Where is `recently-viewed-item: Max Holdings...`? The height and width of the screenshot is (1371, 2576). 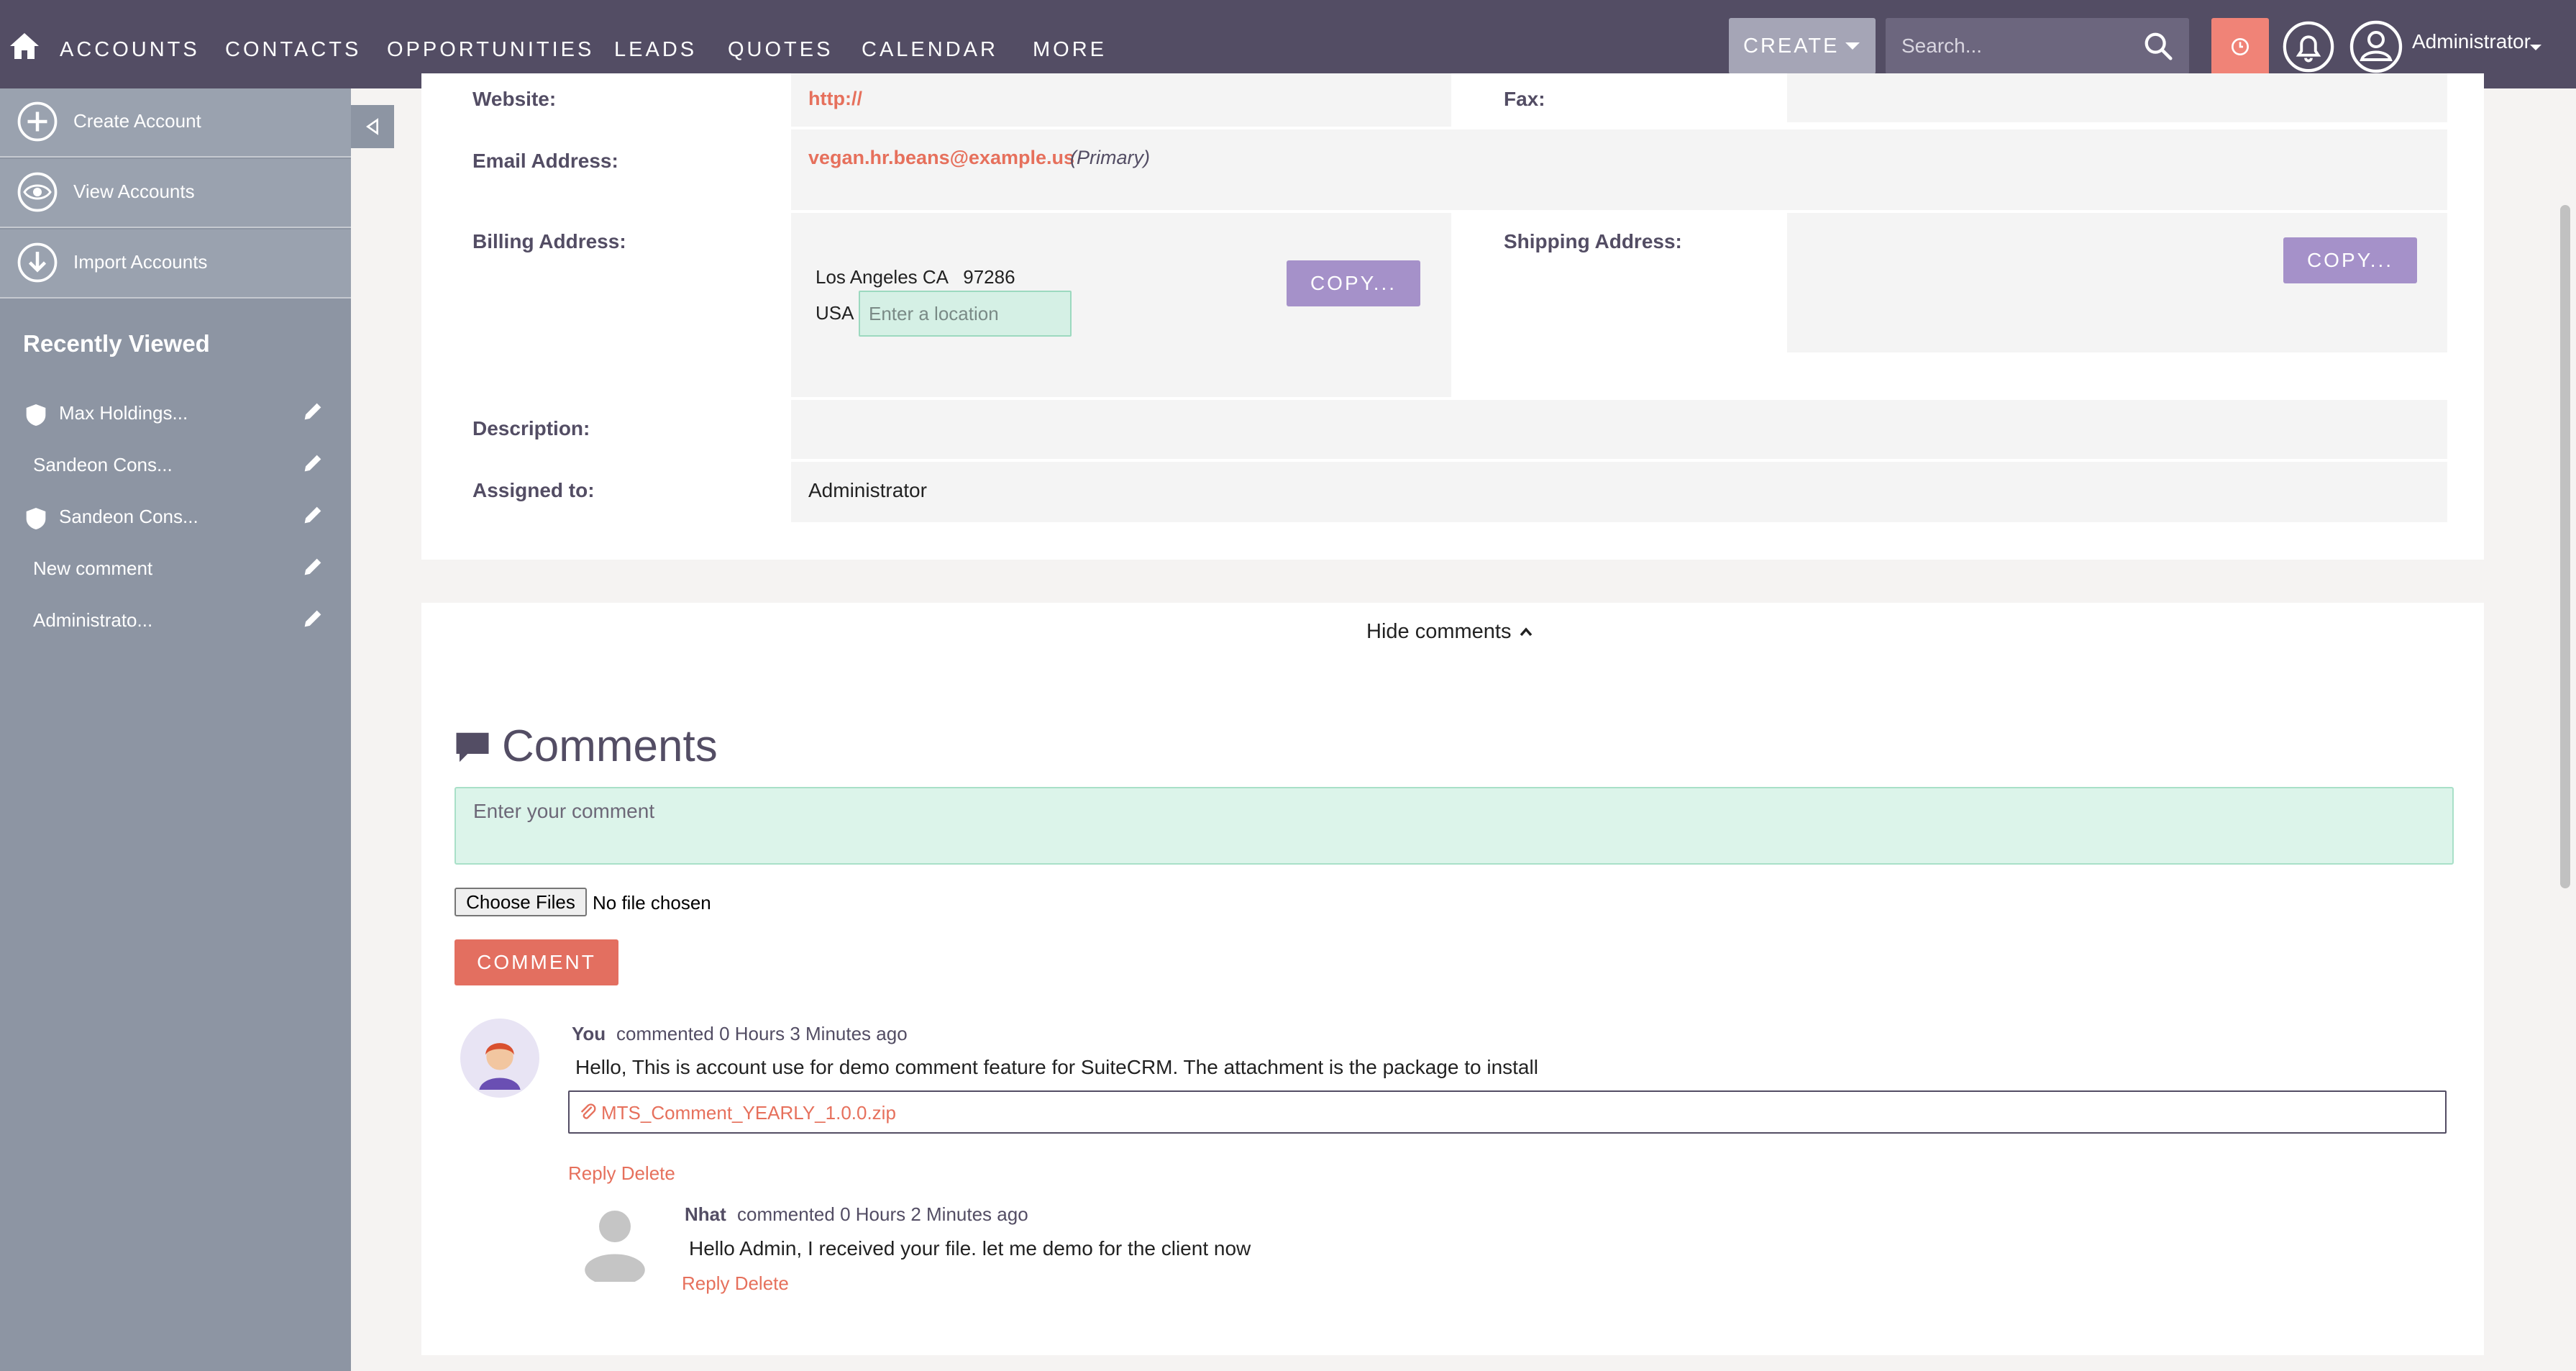 recently-viewed-item: Max Holdings... is located at coordinates (175, 412).